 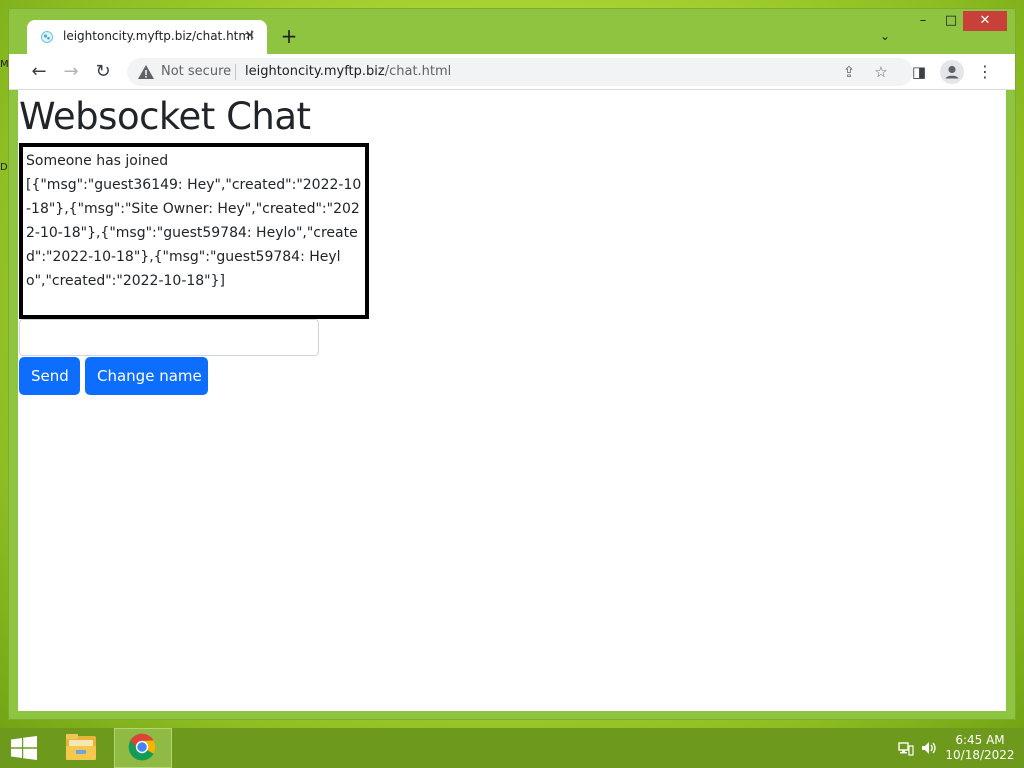 I want to click on address-divider, so click(x=235, y=72).